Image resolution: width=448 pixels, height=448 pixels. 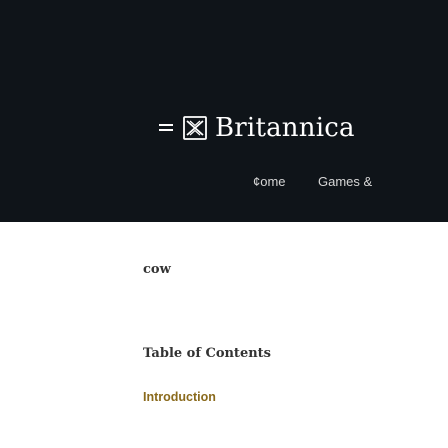 I want to click on nav-item-games: Games &, so click(x=345, y=182).